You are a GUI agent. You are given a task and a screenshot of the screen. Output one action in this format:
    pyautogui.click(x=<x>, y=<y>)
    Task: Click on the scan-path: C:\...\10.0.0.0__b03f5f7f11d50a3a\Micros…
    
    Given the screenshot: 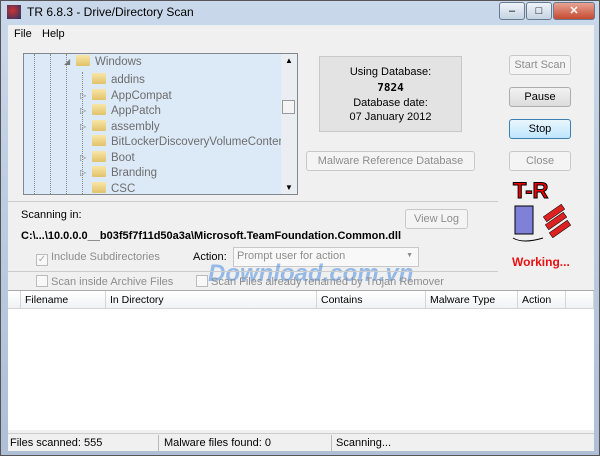 What is the action you would take?
    pyautogui.click(x=211, y=236)
    